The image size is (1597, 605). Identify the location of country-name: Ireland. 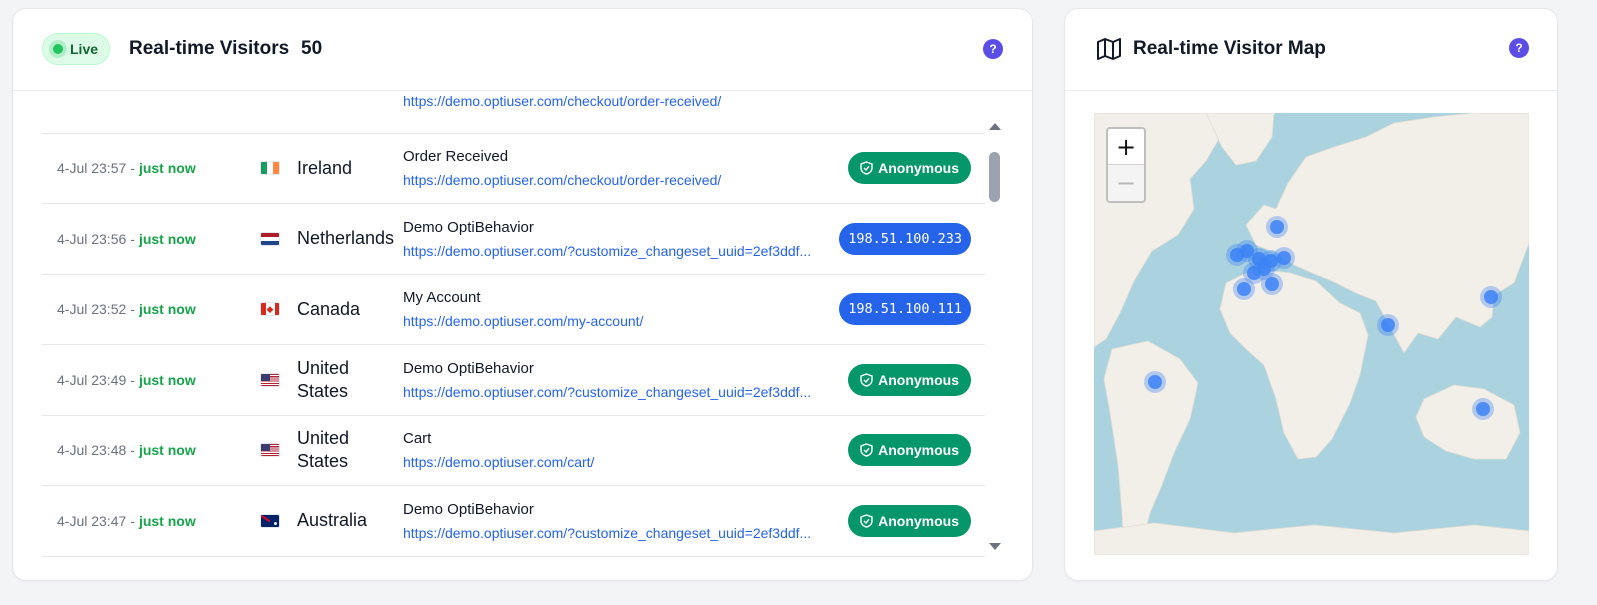
(325, 167).